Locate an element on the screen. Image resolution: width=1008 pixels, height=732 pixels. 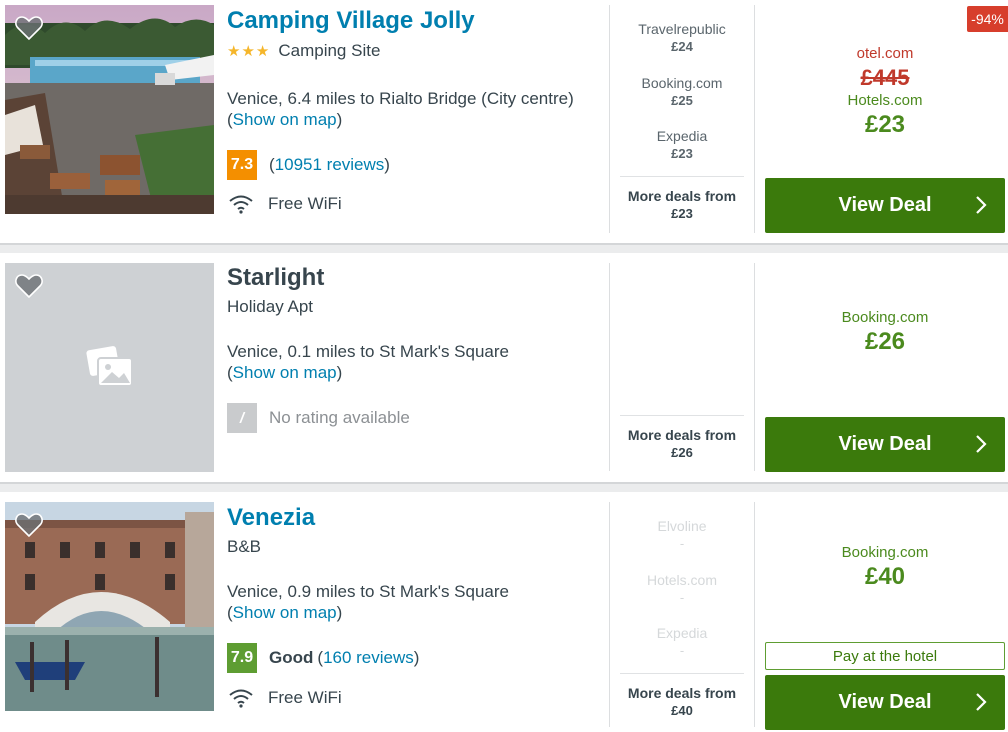
no-photo-icon is located at coordinates (109, 366).